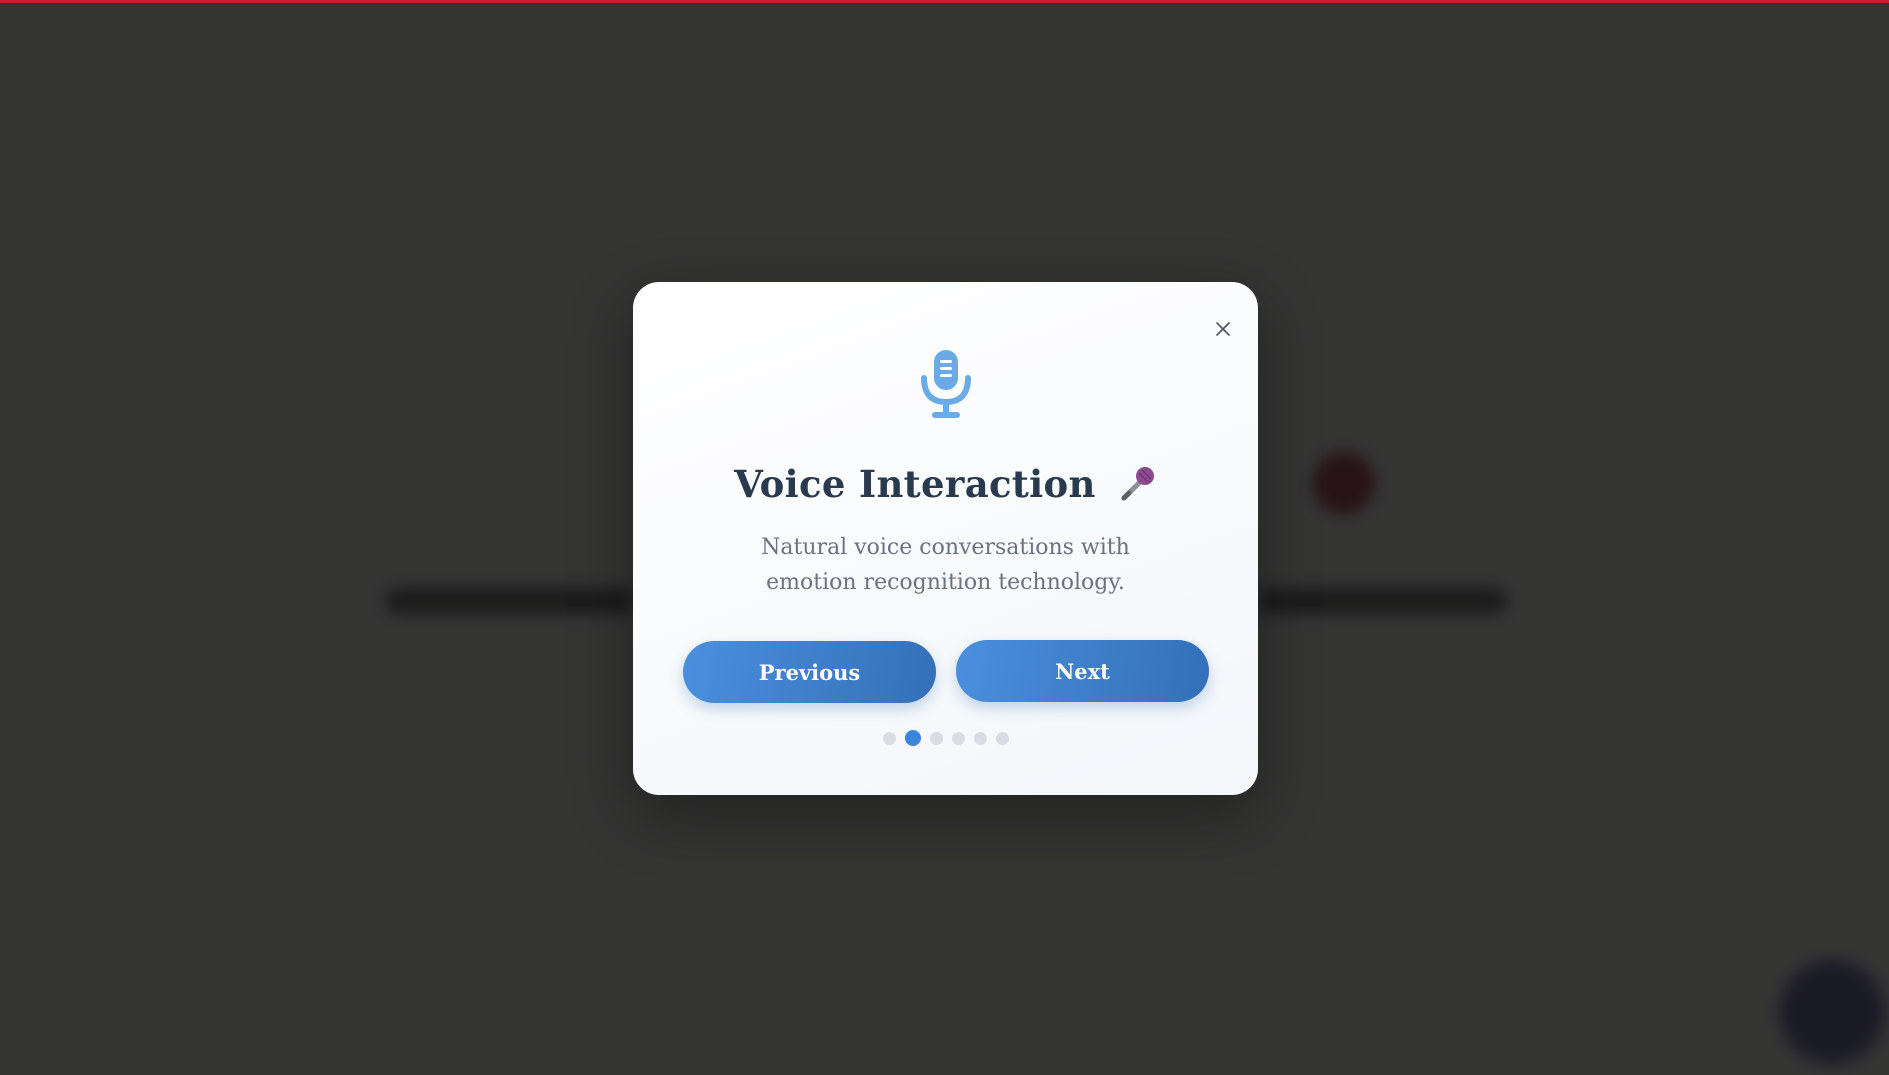 The image size is (1889, 1075). What do you see at coordinates (809, 672) in the screenshot?
I see `previous-button: Previous` at bounding box center [809, 672].